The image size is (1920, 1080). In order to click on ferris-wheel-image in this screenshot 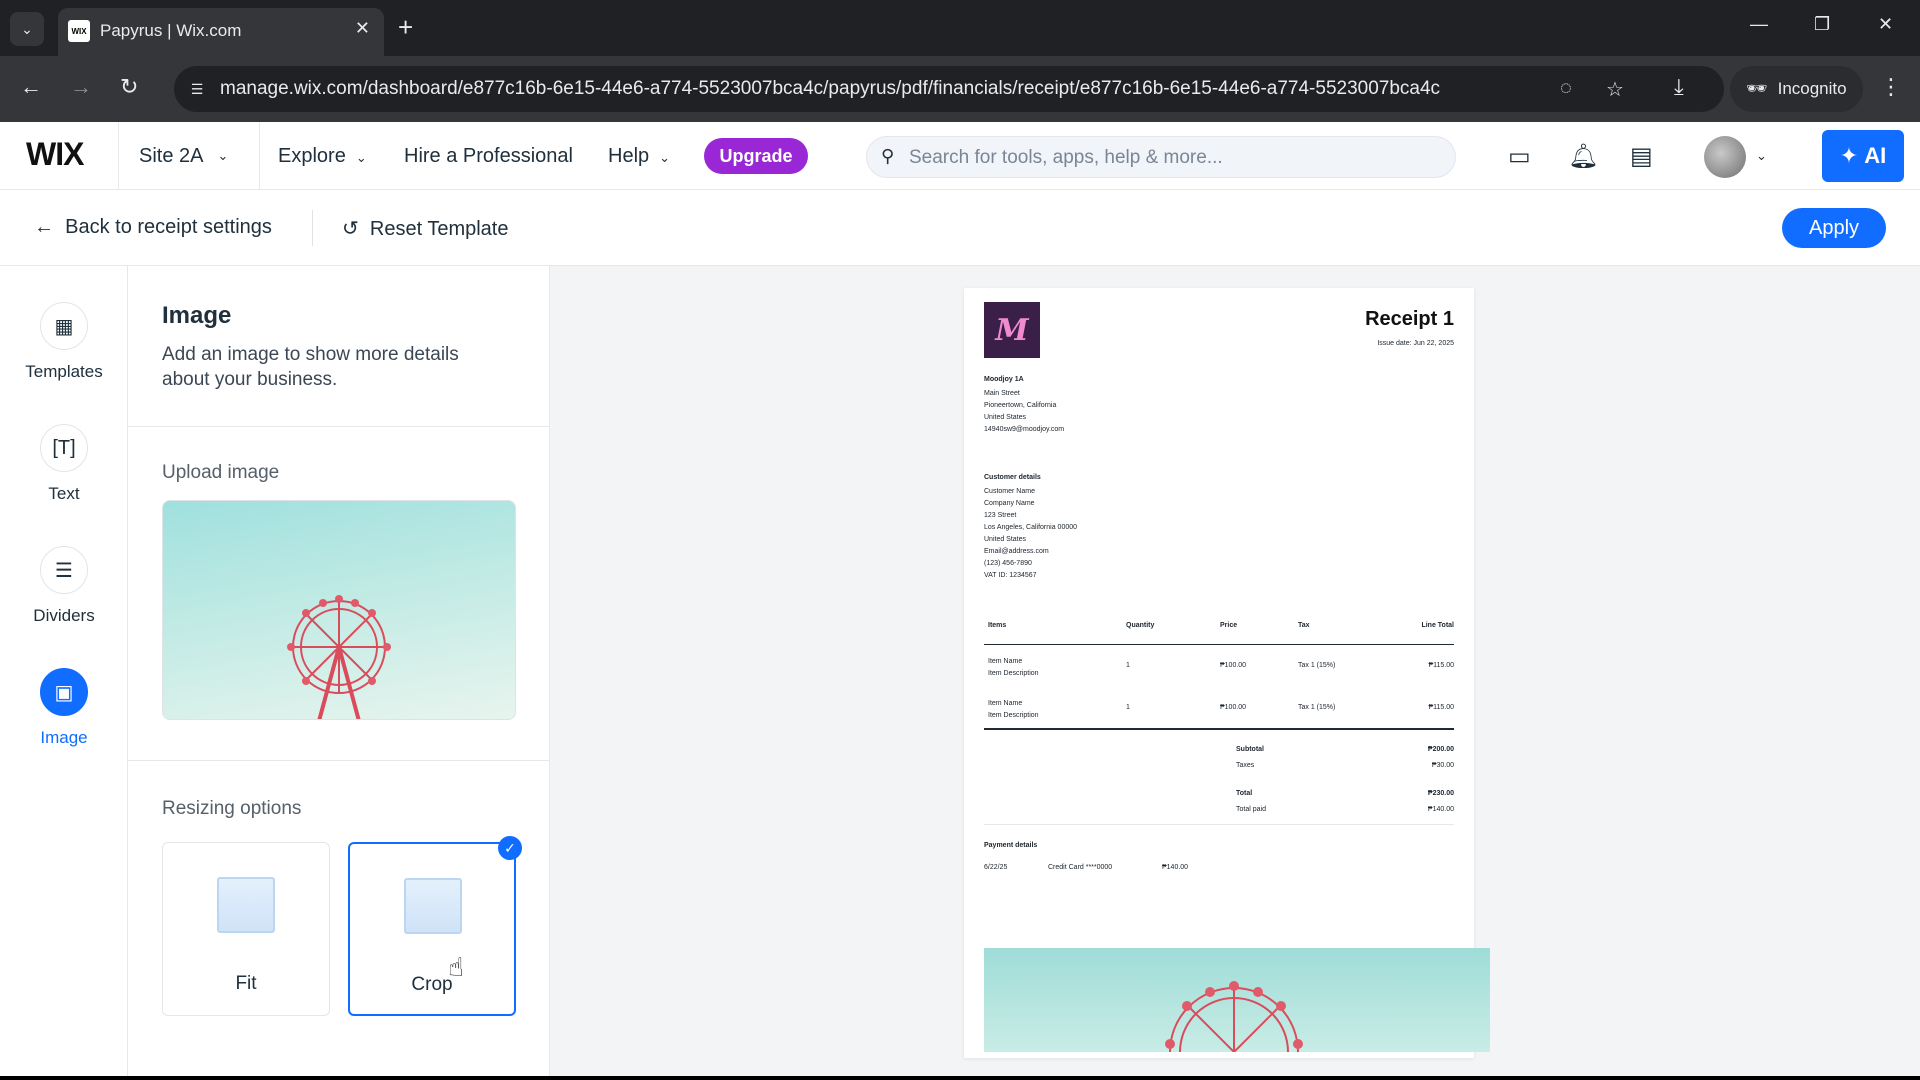, I will do `click(339, 657)`.